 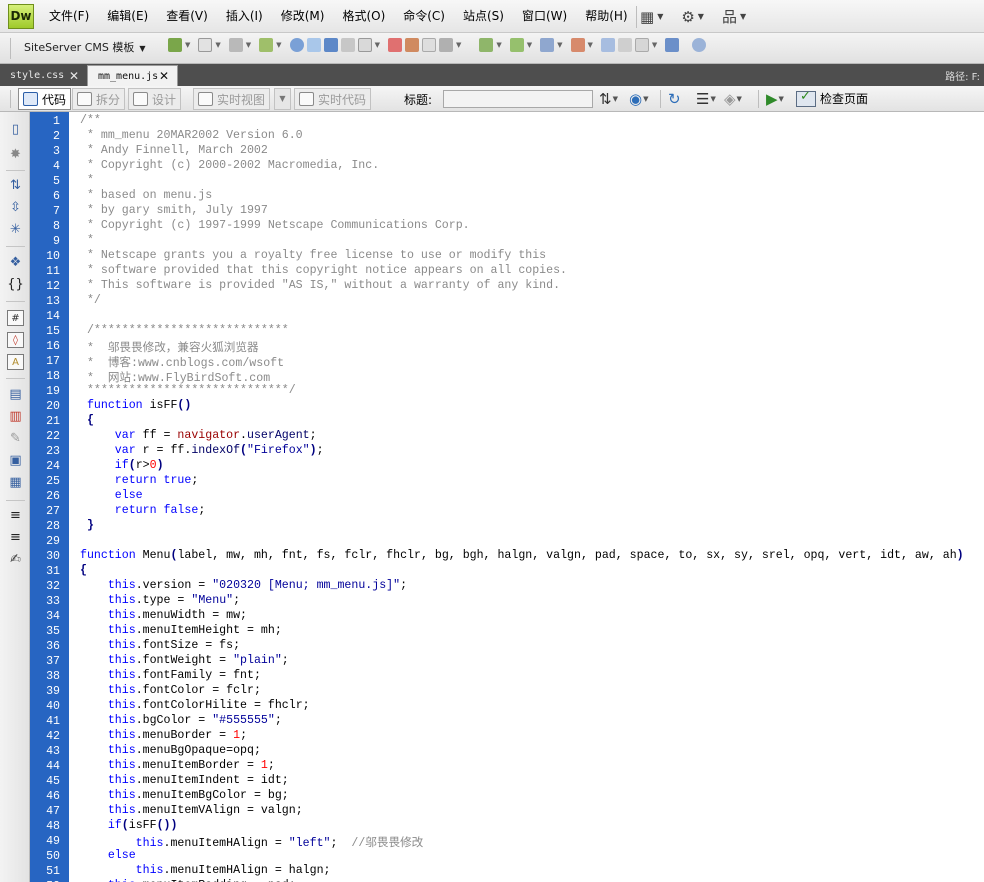 I want to click on file-management-button: ⇅ ▼, so click(x=608, y=99).